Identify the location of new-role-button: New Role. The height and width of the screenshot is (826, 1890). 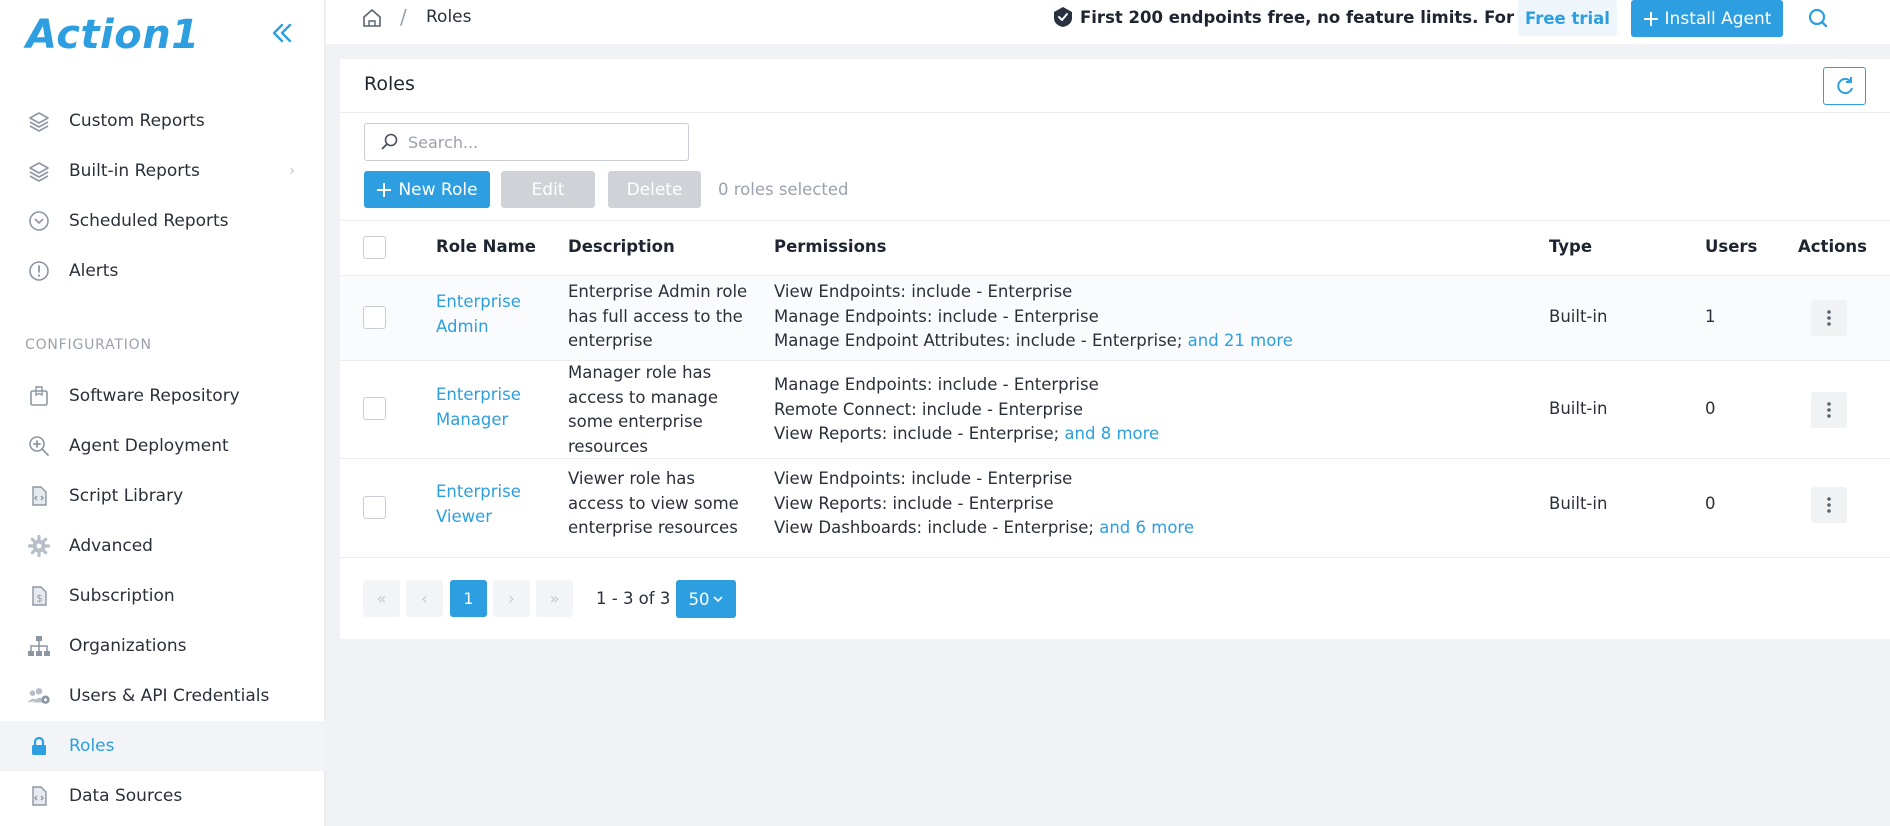
(427, 189).